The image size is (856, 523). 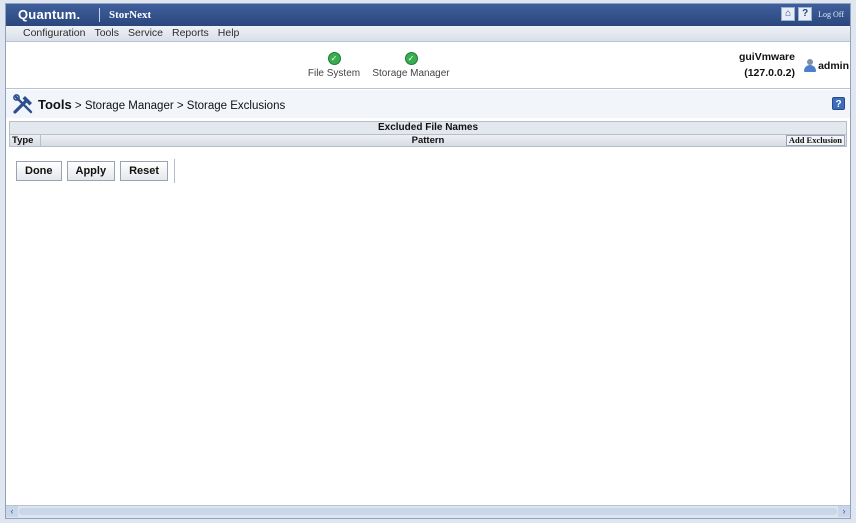 I want to click on server-address: (127.0.0.2), so click(x=769, y=73).